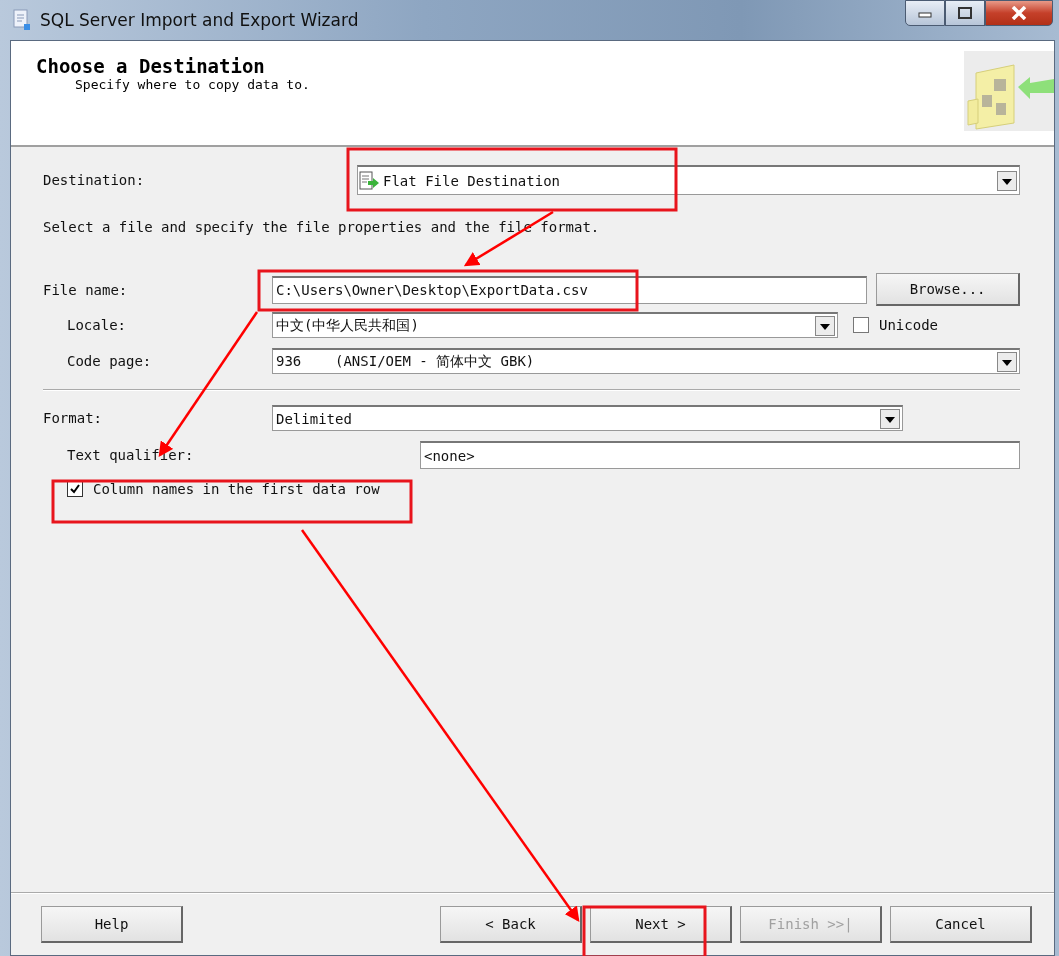 This screenshot has height=956, width=1059. I want to click on column-names-label: Column names in the first data row, so click(236, 489).